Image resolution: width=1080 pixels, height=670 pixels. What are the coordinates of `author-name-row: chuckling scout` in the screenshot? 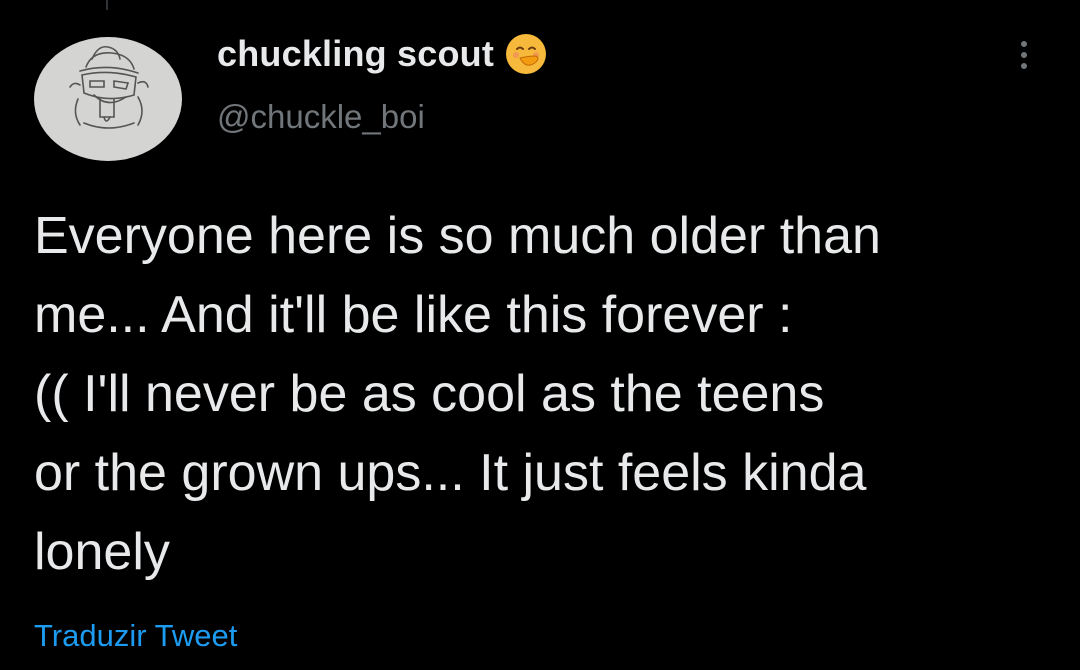 It's located at (382, 54).